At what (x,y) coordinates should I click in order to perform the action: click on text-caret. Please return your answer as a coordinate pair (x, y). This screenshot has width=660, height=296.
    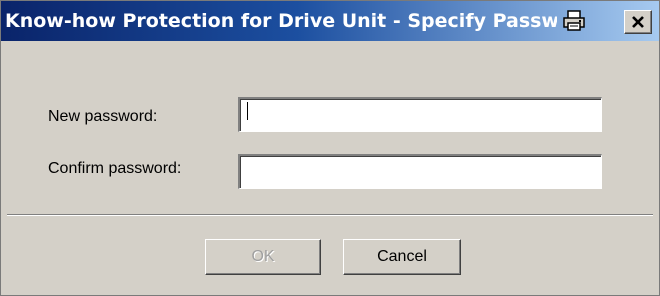
    Looking at the image, I should click on (247, 111).